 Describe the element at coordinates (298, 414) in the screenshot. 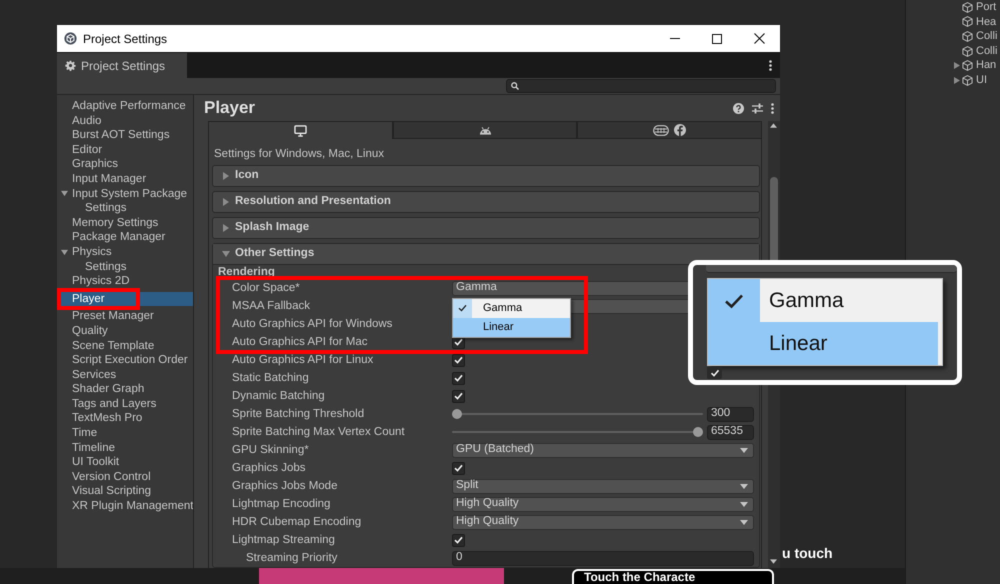

I see `property-label: Sprite Batching Threshold` at that location.